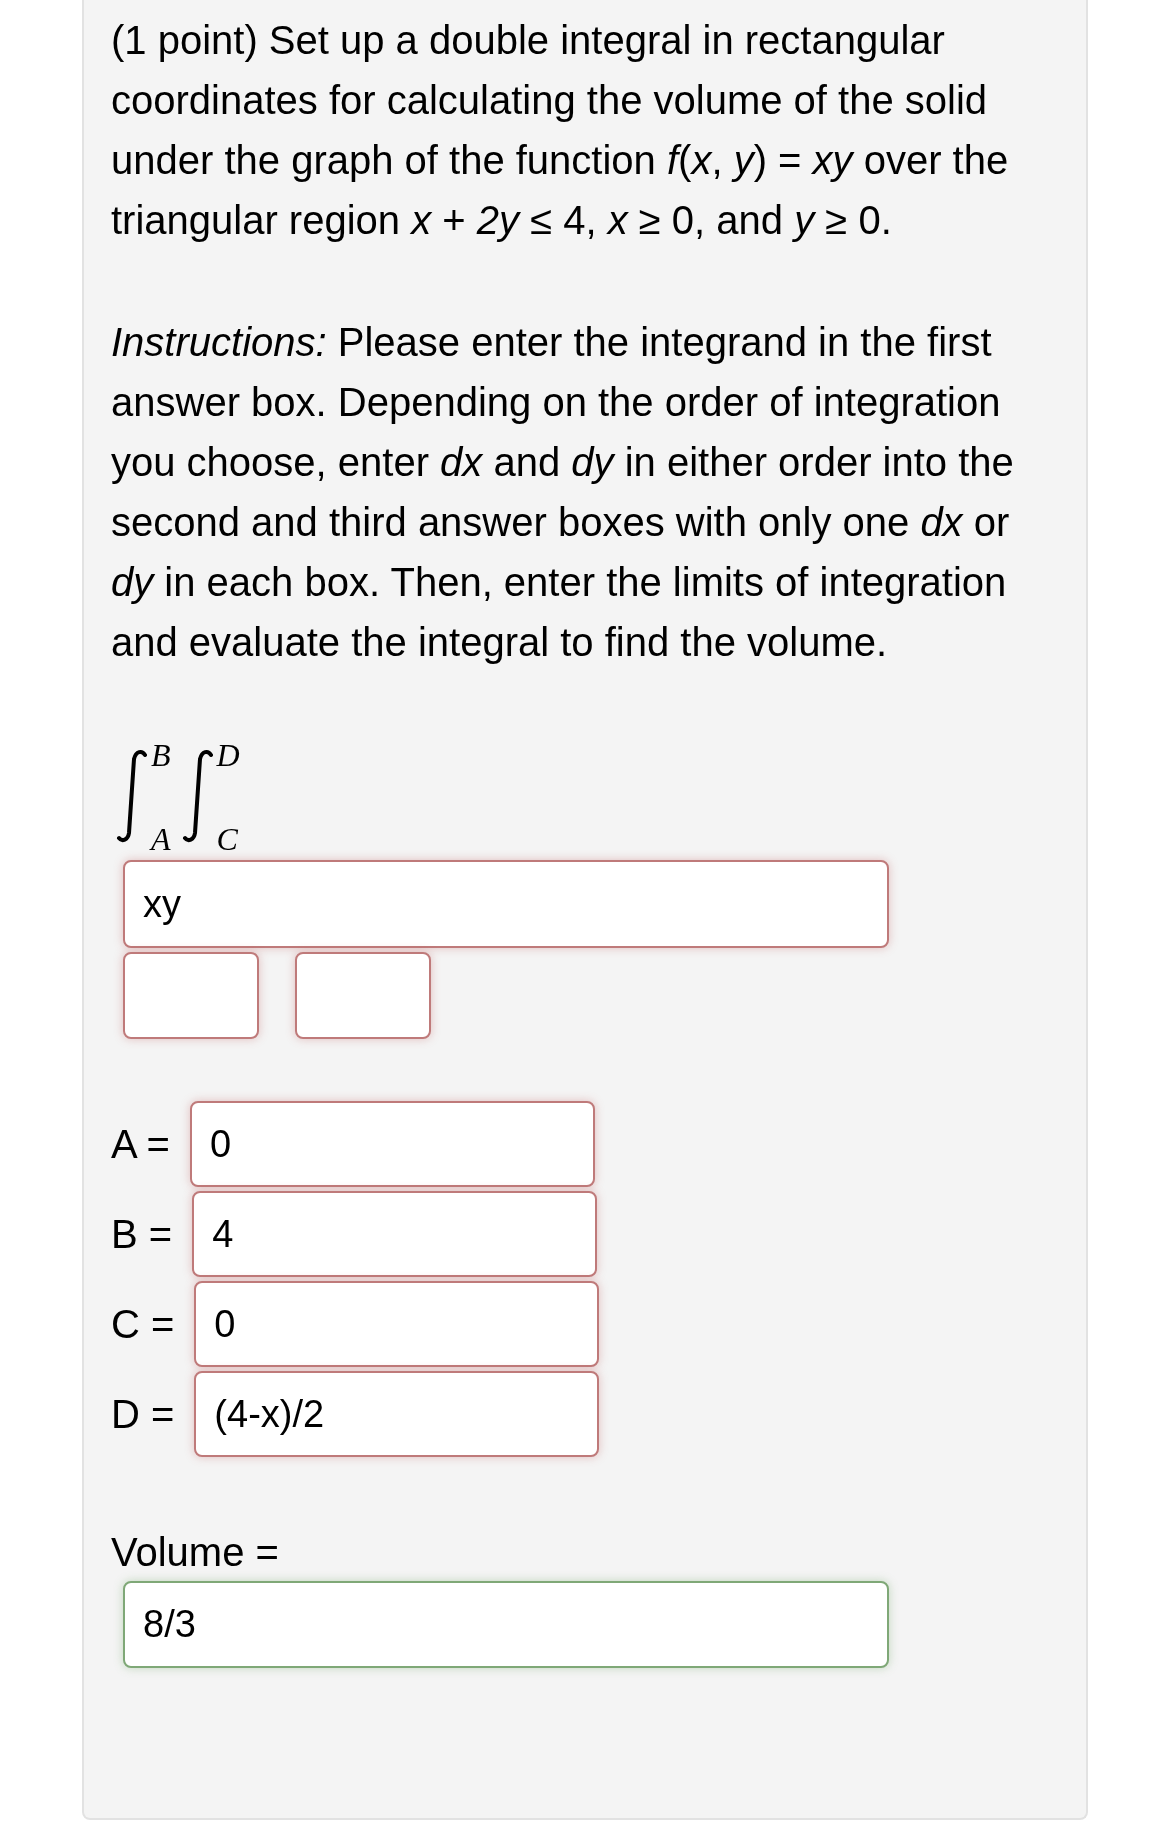  Describe the element at coordinates (560, 130) in the screenshot. I see `problem-text: (1 point) Set up a double integral in rectangular coordinates for calculating the volume of the solid under the graph of the function f(x, y) = xy over the triangular region x + 2y ≤ 4, x ≥ 0, and y ≥ 0.` at that location.